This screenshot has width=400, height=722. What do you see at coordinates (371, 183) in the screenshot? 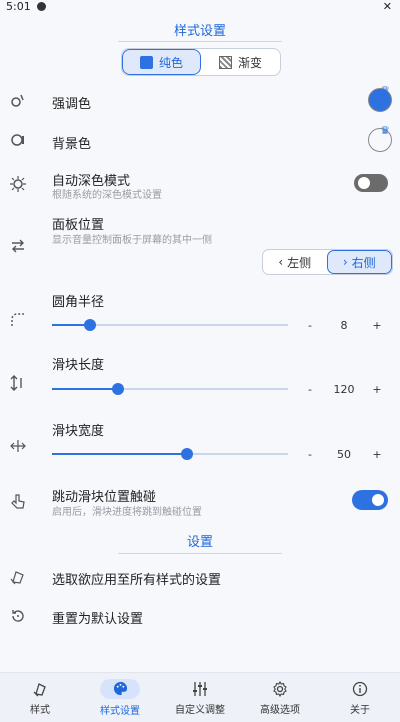
I see `auto-dark-switch` at bounding box center [371, 183].